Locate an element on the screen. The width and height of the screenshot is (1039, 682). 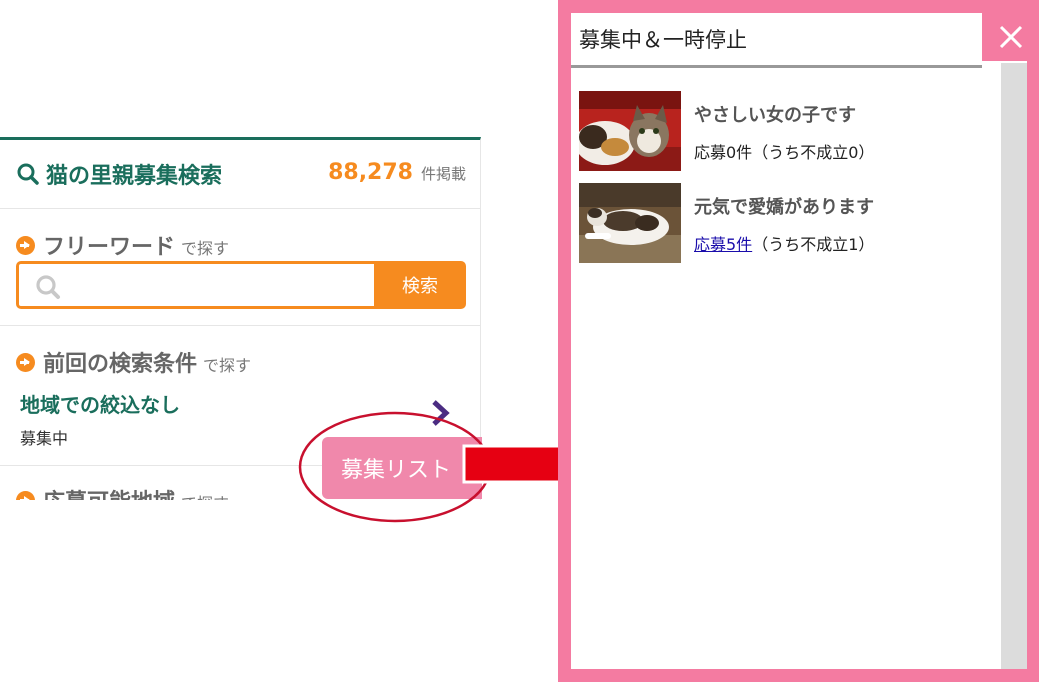
close-icon is located at coordinates (1010, 37).